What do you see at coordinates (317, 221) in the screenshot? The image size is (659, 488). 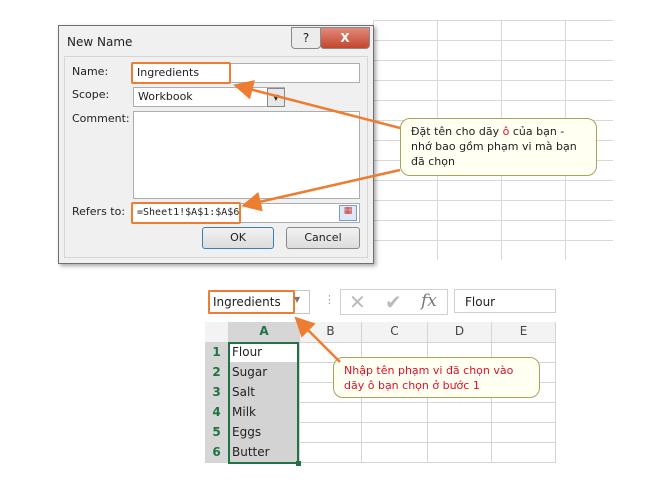 I see `arrows` at bounding box center [317, 221].